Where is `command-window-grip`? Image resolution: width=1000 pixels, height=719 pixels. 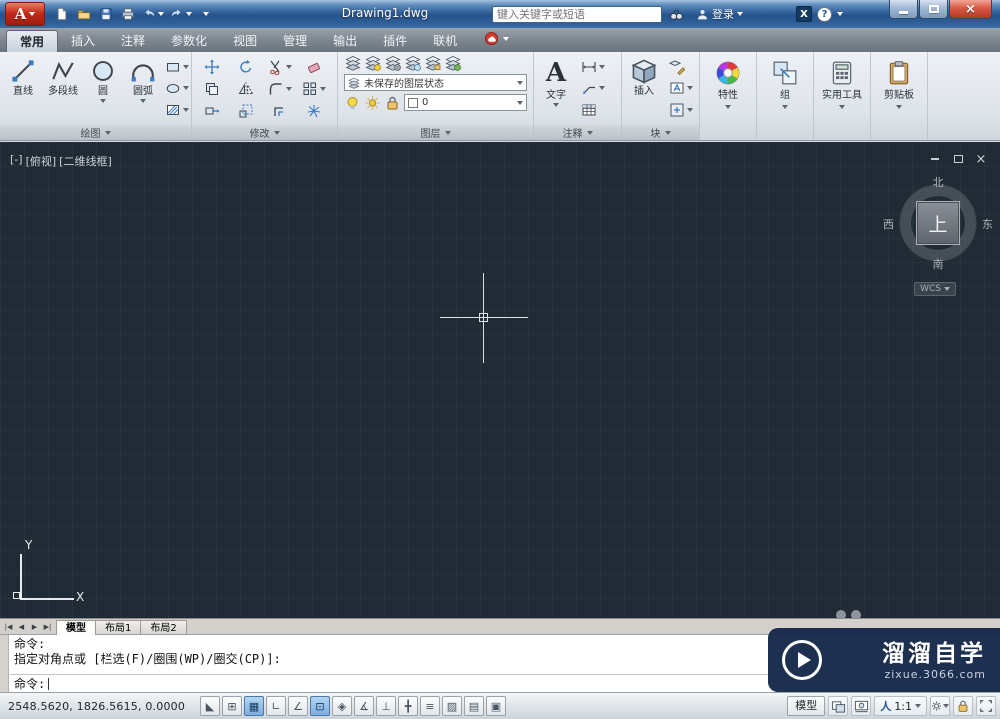 command-window-grip is located at coordinates (4, 663).